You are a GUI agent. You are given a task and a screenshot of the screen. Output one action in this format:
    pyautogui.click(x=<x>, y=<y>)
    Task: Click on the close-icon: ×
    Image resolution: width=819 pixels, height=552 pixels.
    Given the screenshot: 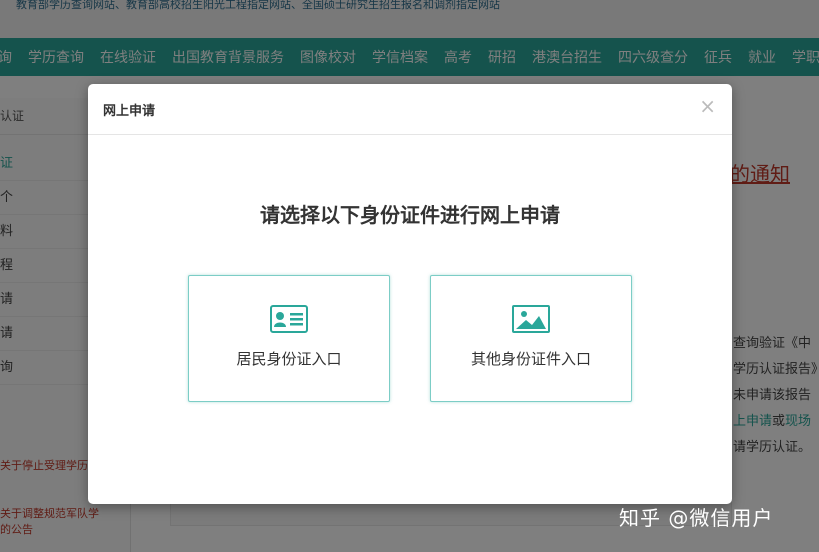 What is the action you would take?
    pyautogui.click(x=707, y=106)
    